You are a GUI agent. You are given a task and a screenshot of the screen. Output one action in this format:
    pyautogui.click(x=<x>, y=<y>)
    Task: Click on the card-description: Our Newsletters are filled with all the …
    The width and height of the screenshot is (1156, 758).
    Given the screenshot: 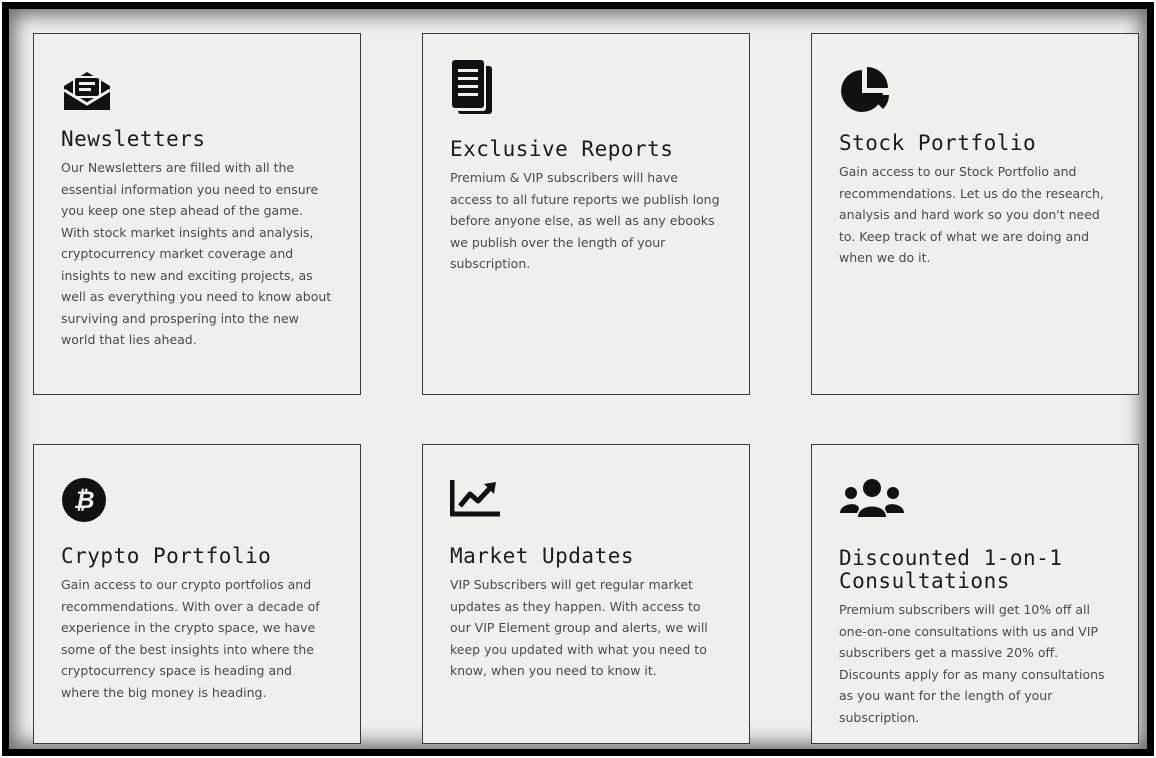 What is the action you would take?
    pyautogui.click(x=196, y=253)
    